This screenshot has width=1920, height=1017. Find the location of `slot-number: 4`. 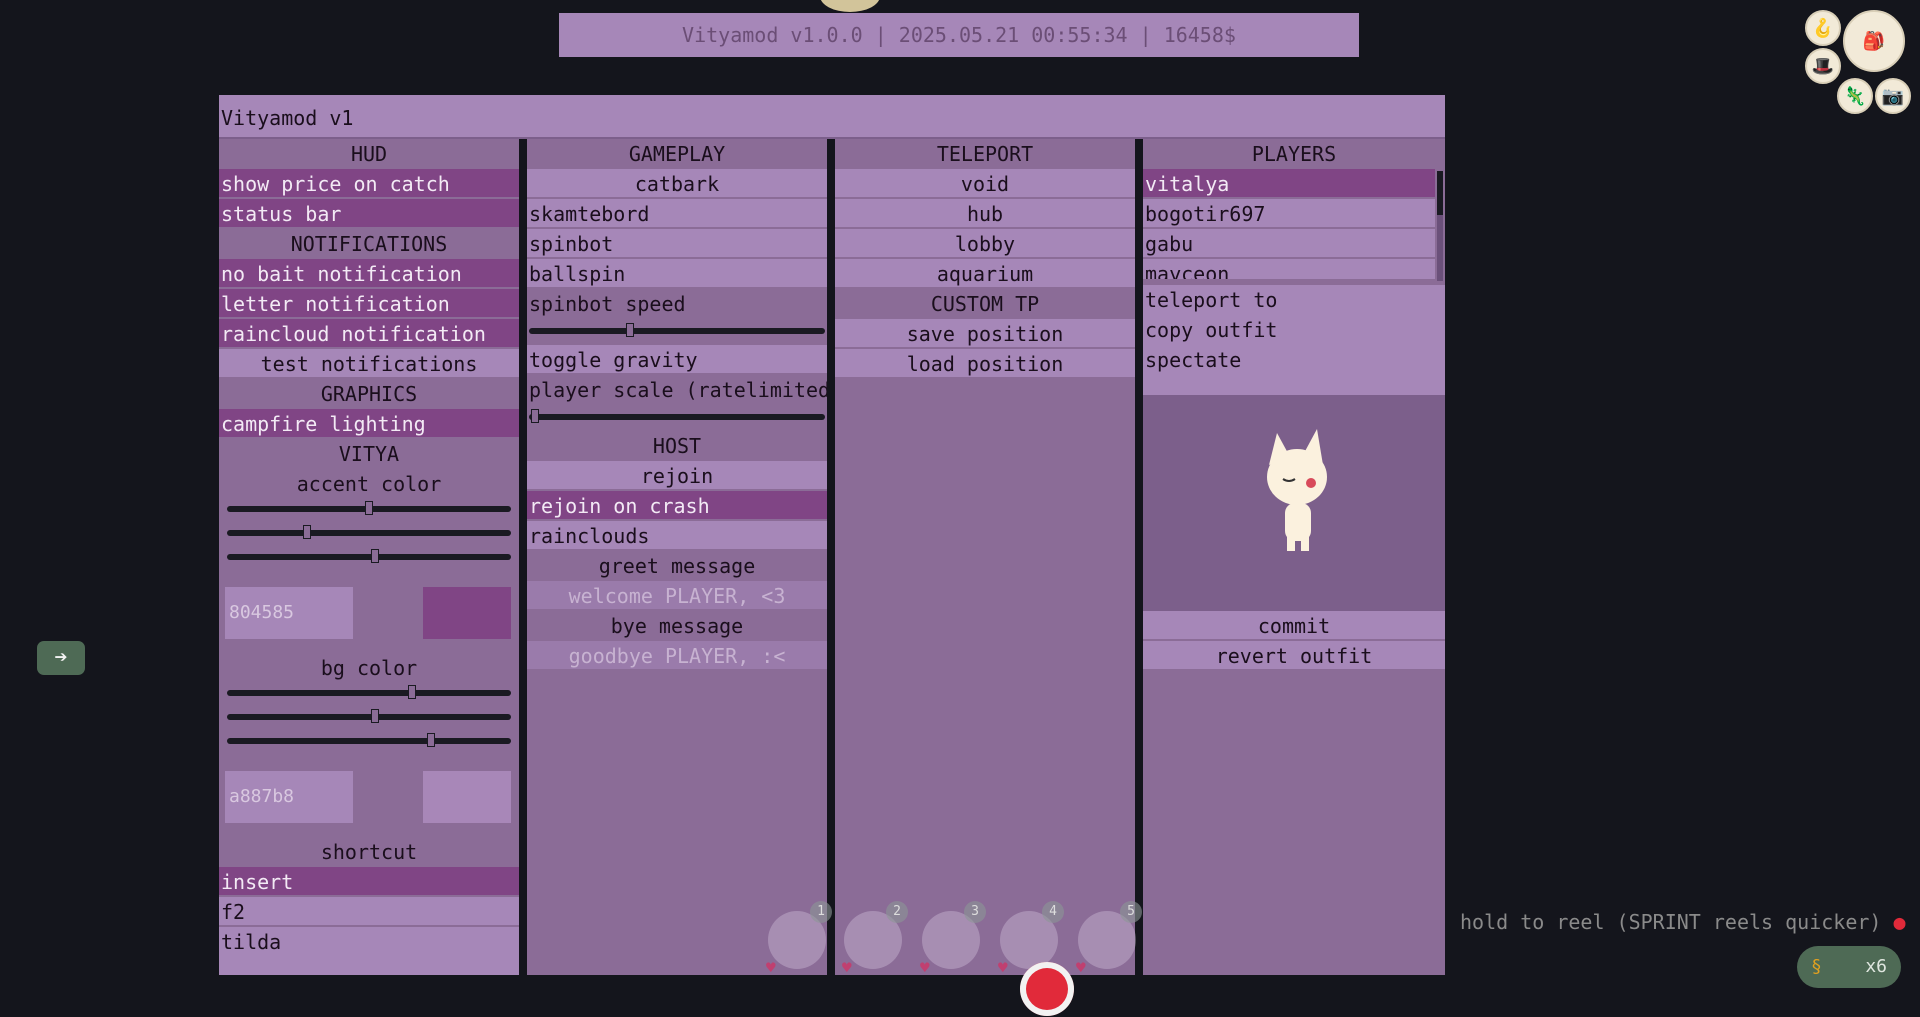

slot-number: 4 is located at coordinates (1053, 912).